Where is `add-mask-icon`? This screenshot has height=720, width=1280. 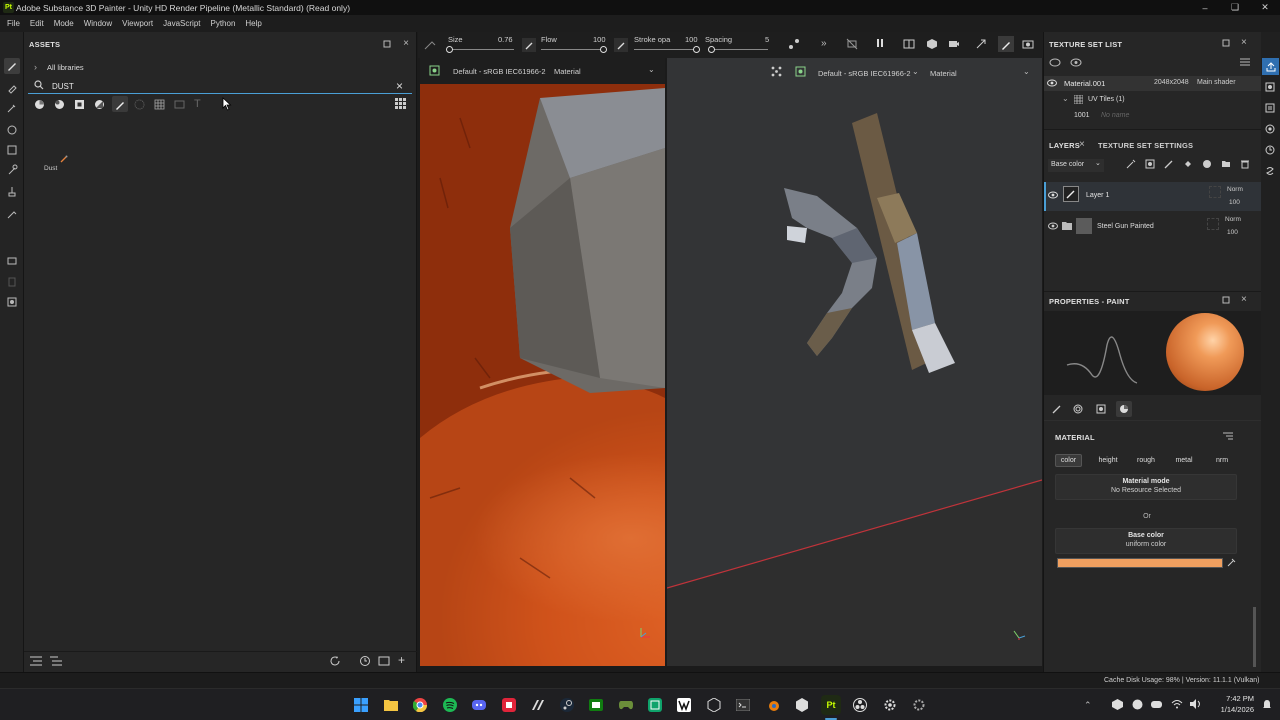 add-mask-icon is located at coordinates (1150, 164).